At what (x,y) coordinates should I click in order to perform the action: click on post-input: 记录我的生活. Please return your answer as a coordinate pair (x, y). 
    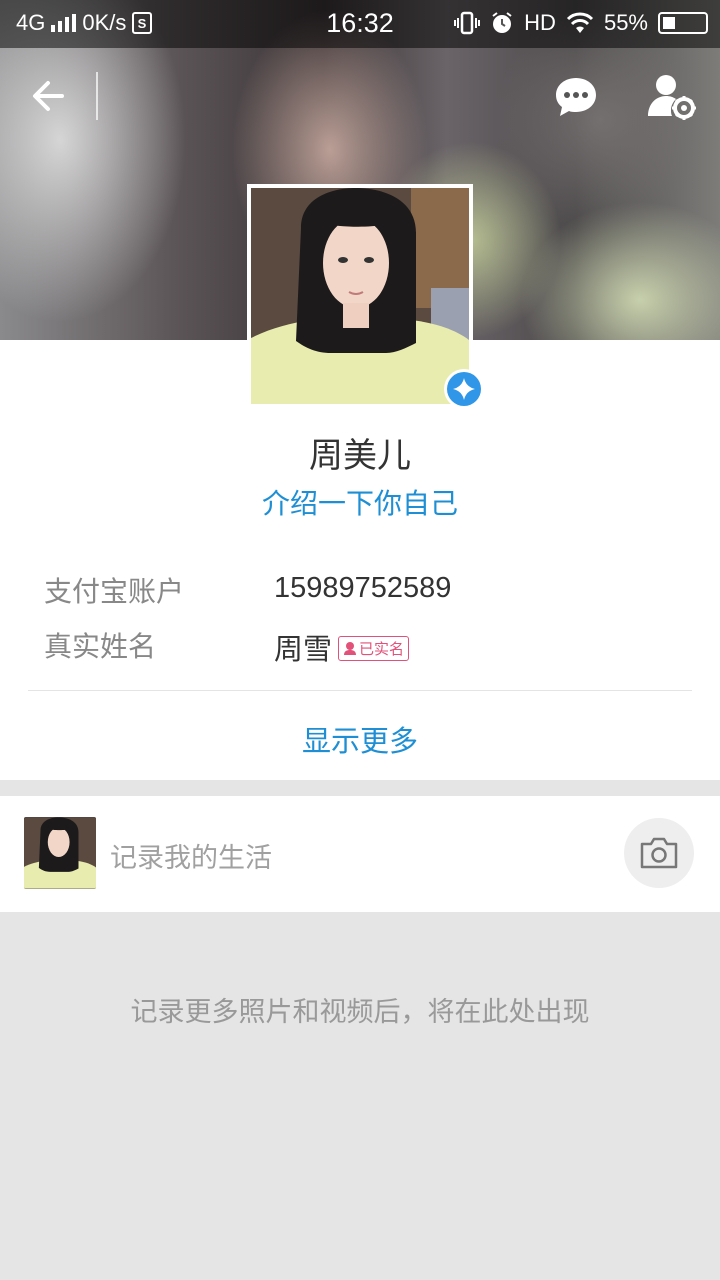
    Looking at the image, I should click on (191, 855).